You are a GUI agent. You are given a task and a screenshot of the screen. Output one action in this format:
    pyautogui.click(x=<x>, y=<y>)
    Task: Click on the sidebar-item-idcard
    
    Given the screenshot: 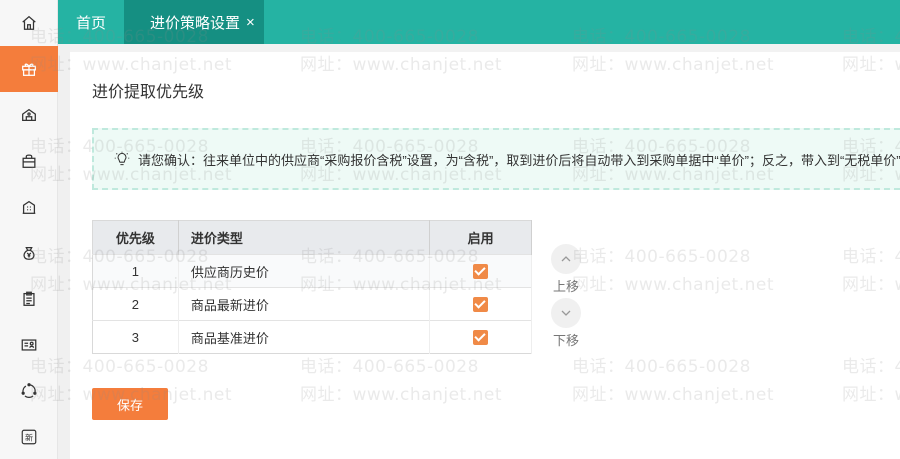 What is the action you would take?
    pyautogui.click(x=29, y=345)
    